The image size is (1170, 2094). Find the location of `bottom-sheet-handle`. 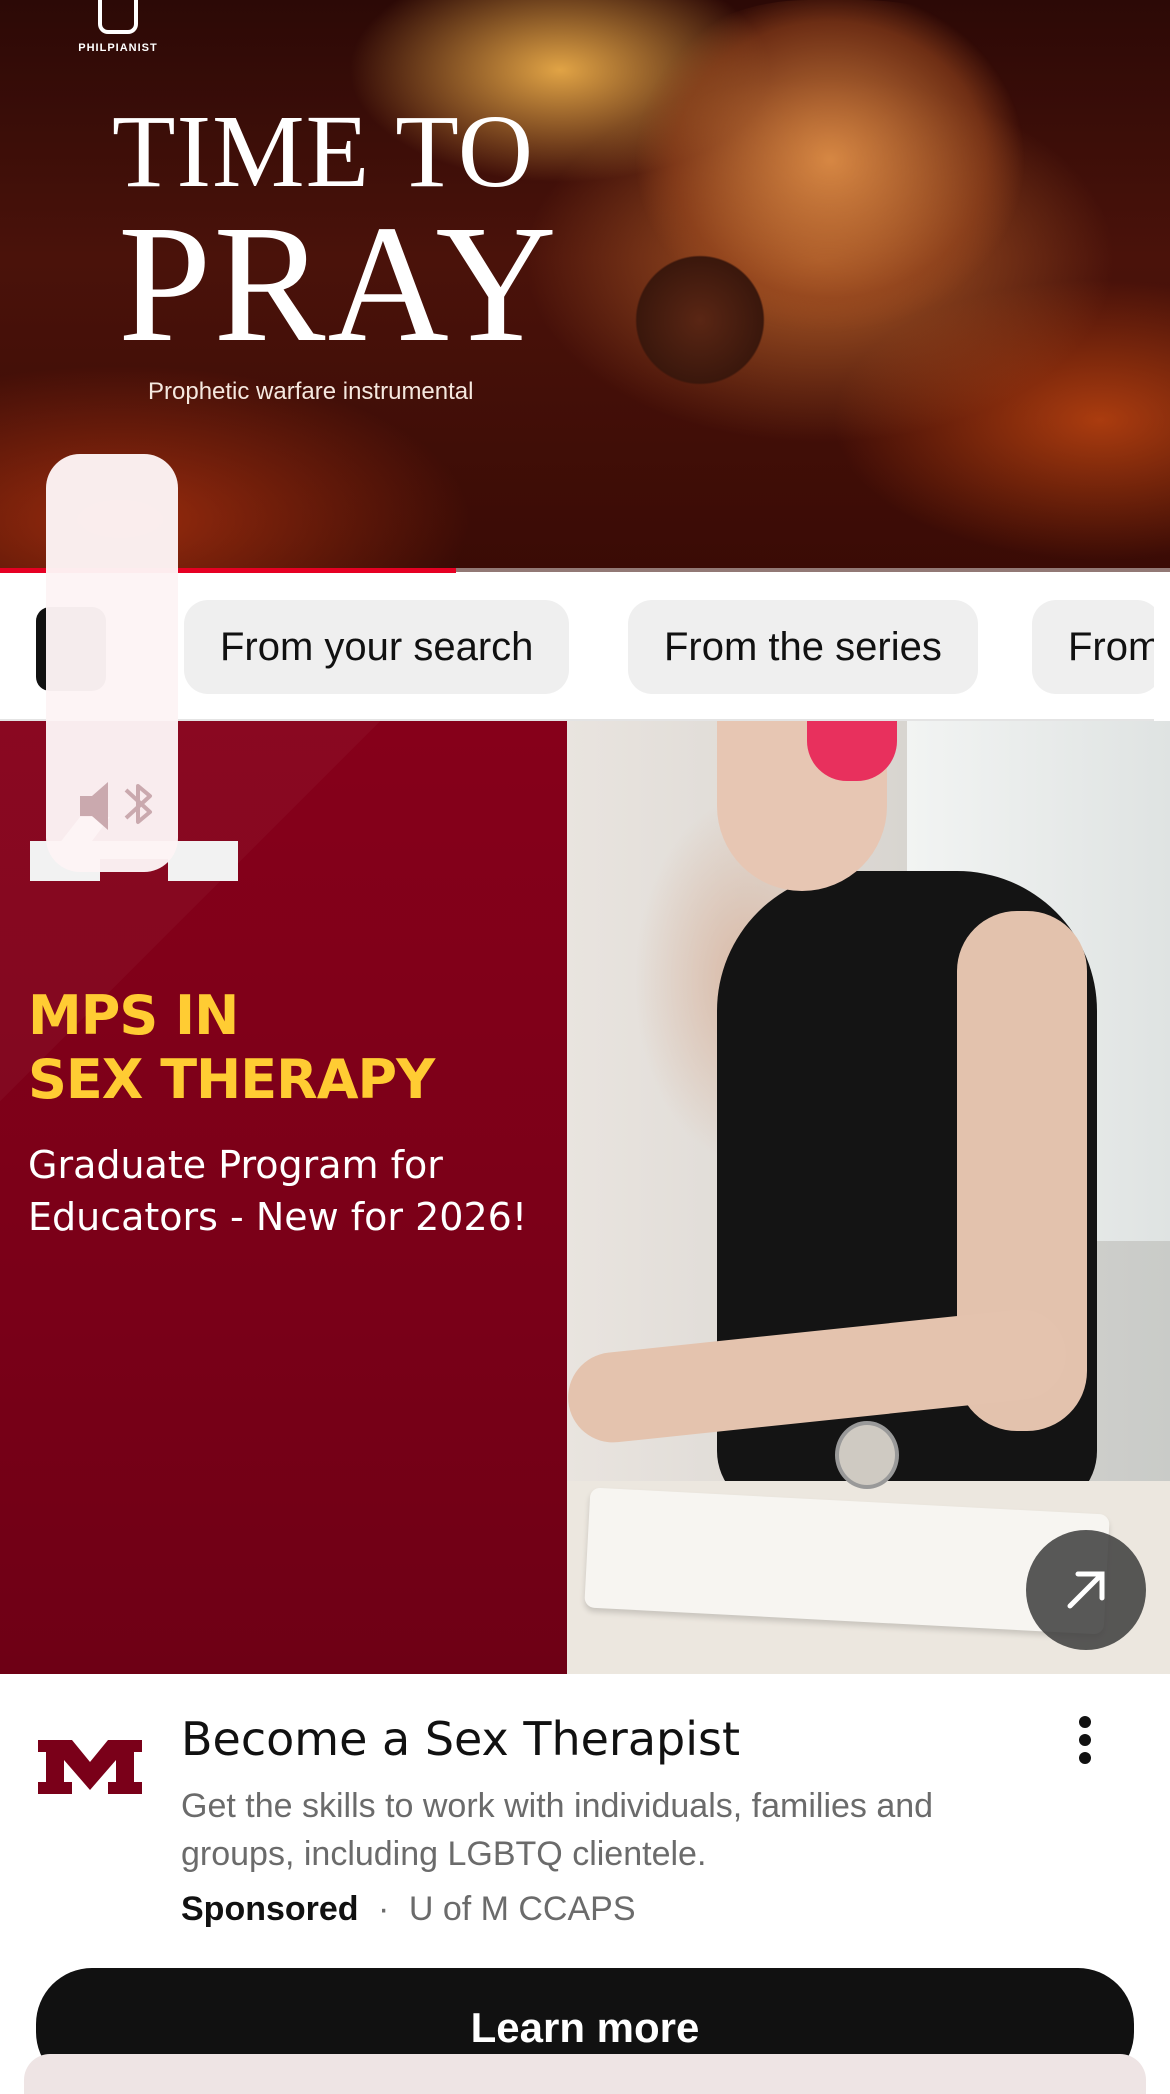

bottom-sheet-handle is located at coordinates (585, 2074).